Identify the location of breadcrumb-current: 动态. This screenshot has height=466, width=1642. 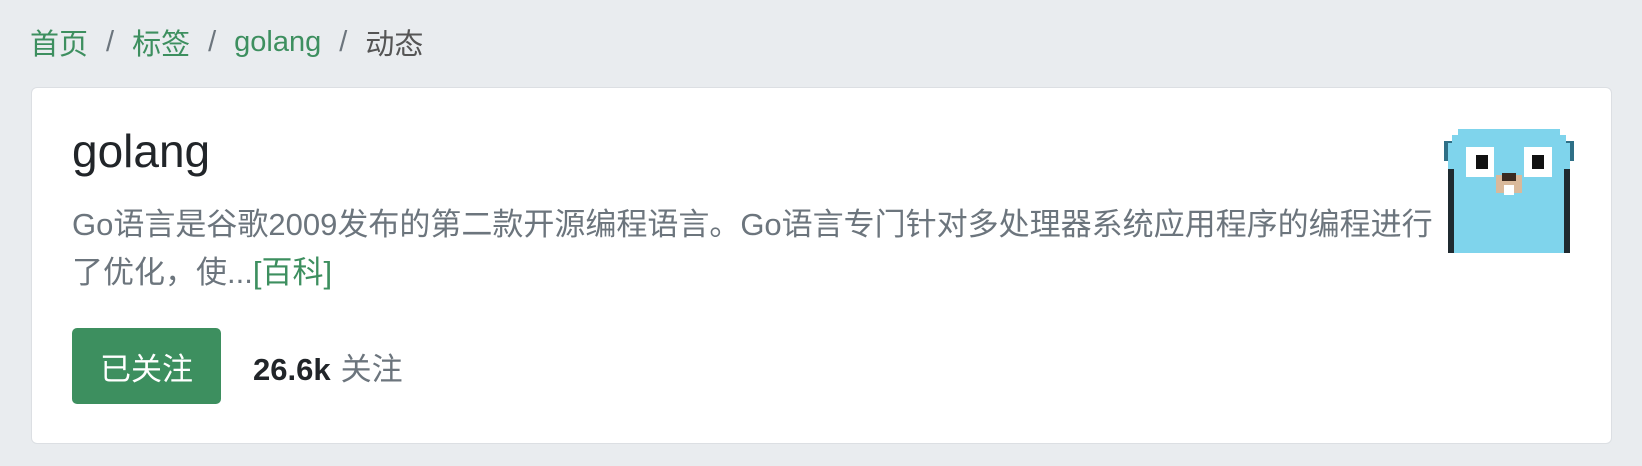
(394, 45).